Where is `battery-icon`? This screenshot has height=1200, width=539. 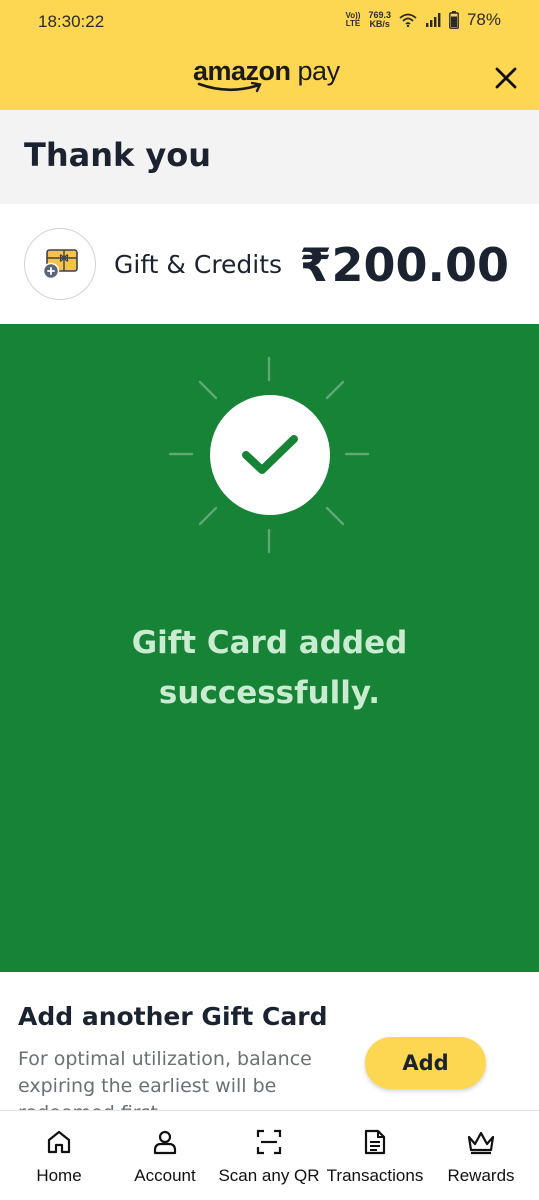
battery-icon is located at coordinates (454, 20).